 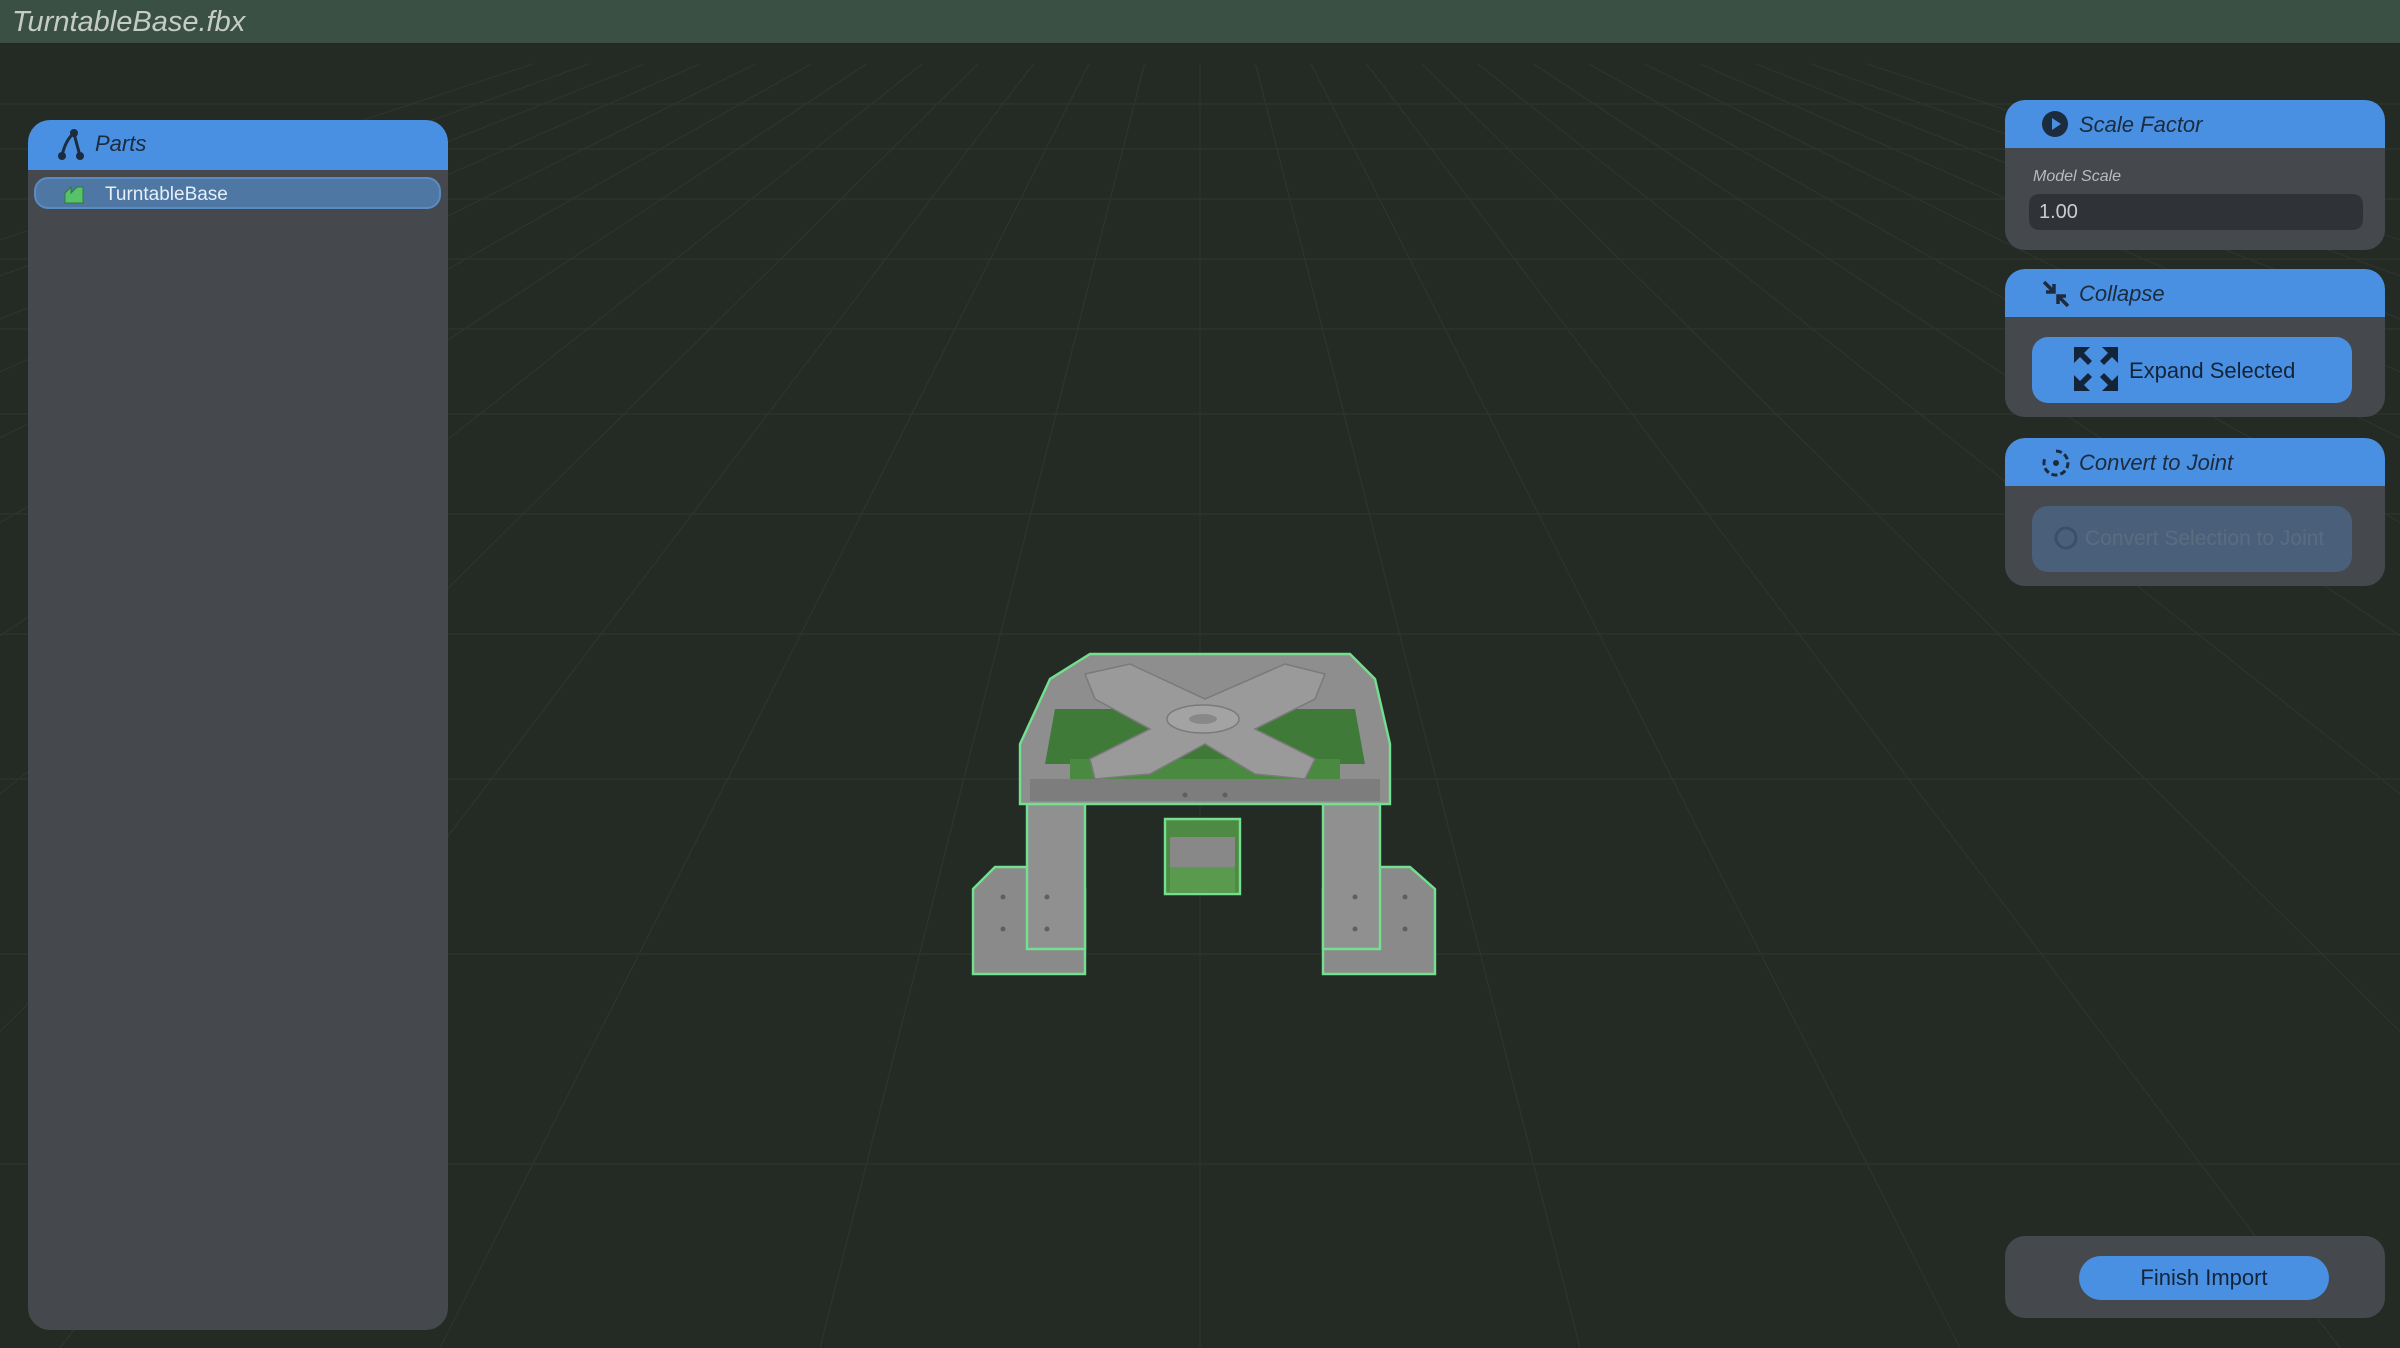 What do you see at coordinates (129, 22) in the screenshot?
I see `window-title: TurntableBase.fbx` at bounding box center [129, 22].